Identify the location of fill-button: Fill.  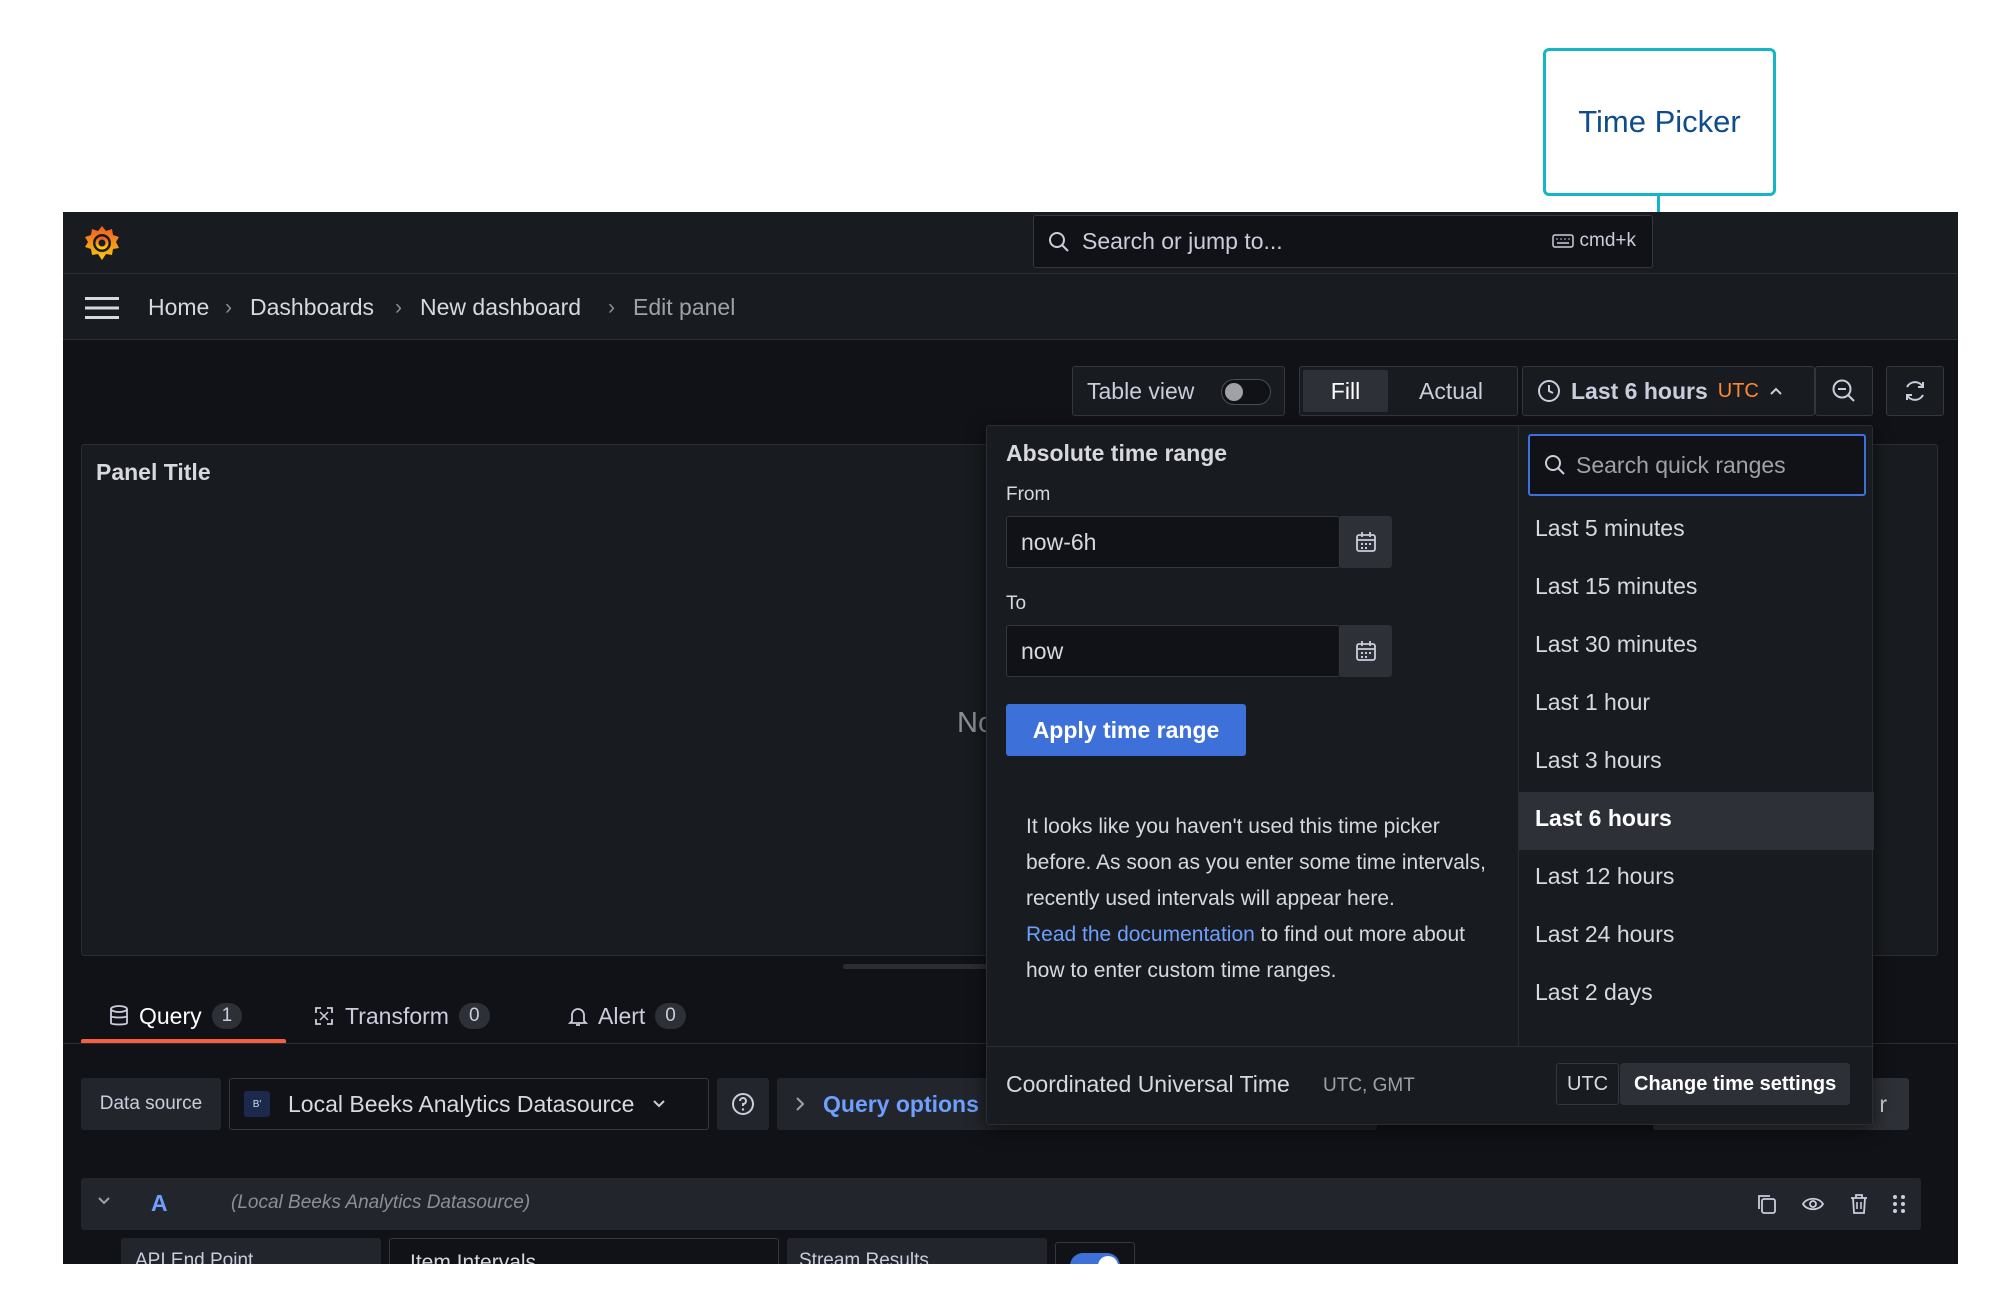
(1345, 391).